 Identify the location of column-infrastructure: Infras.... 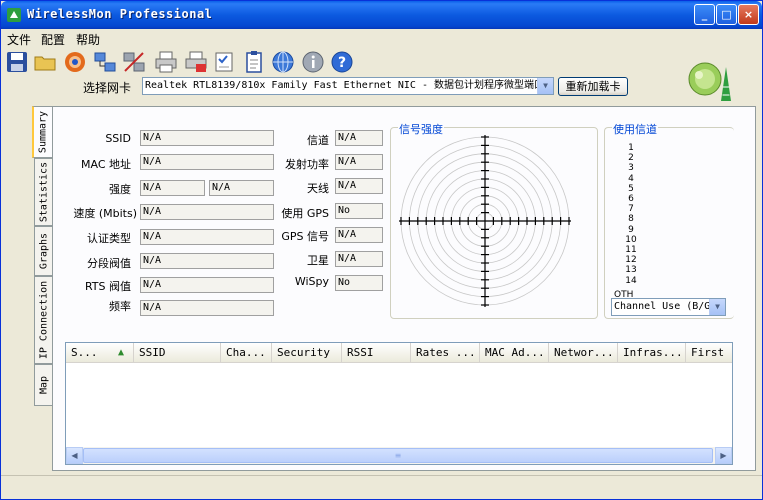
(652, 353).